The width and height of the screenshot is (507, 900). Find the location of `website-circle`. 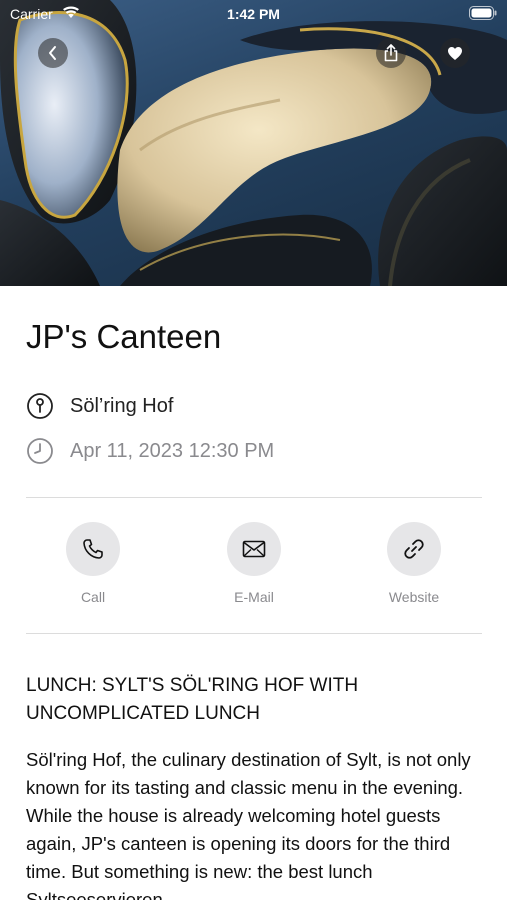

website-circle is located at coordinates (414, 549).